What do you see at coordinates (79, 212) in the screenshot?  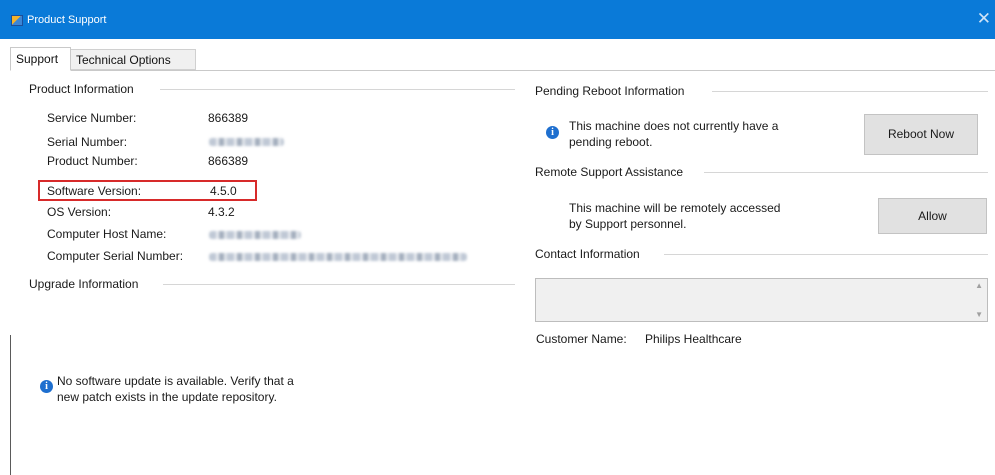 I see `os-version-label: OS Version:` at bounding box center [79, 212].